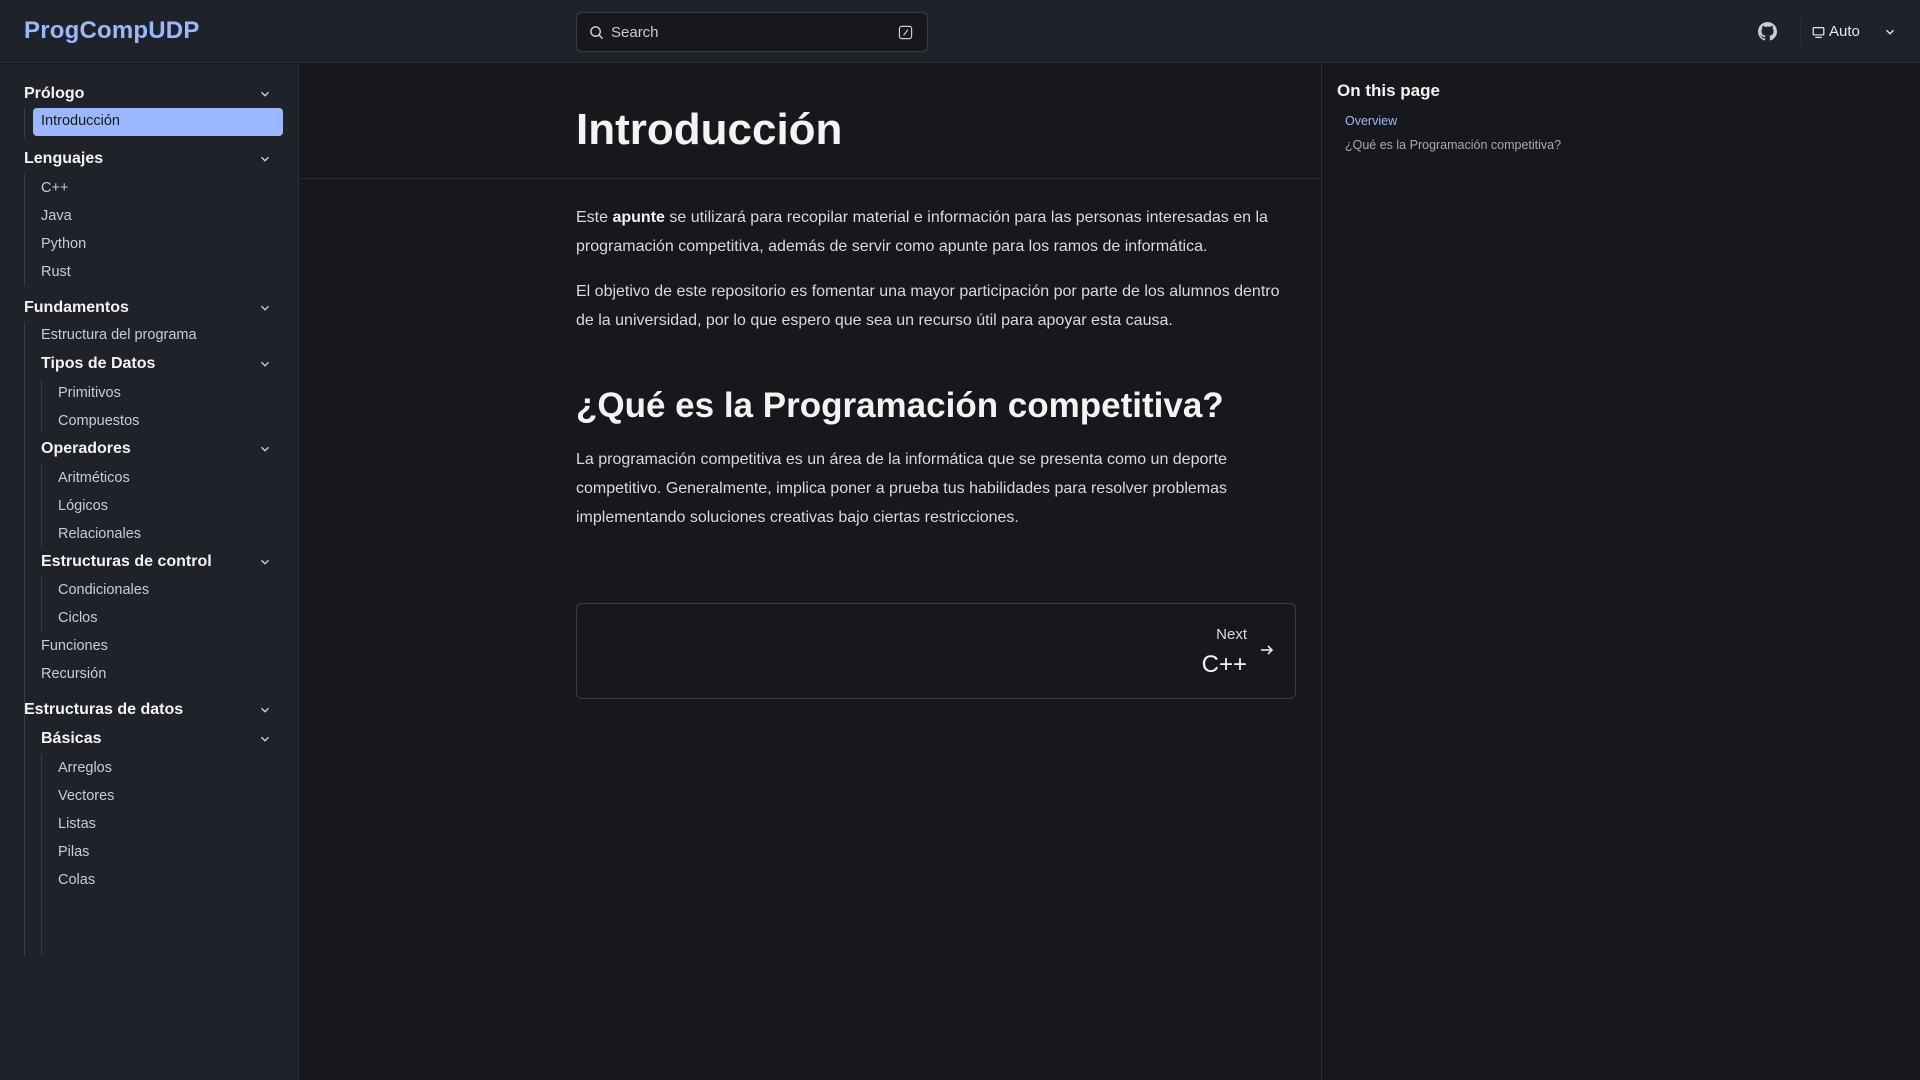  I want to click on section-heading: ¿Qué es la Programación competitiva?, so click(900, 405).